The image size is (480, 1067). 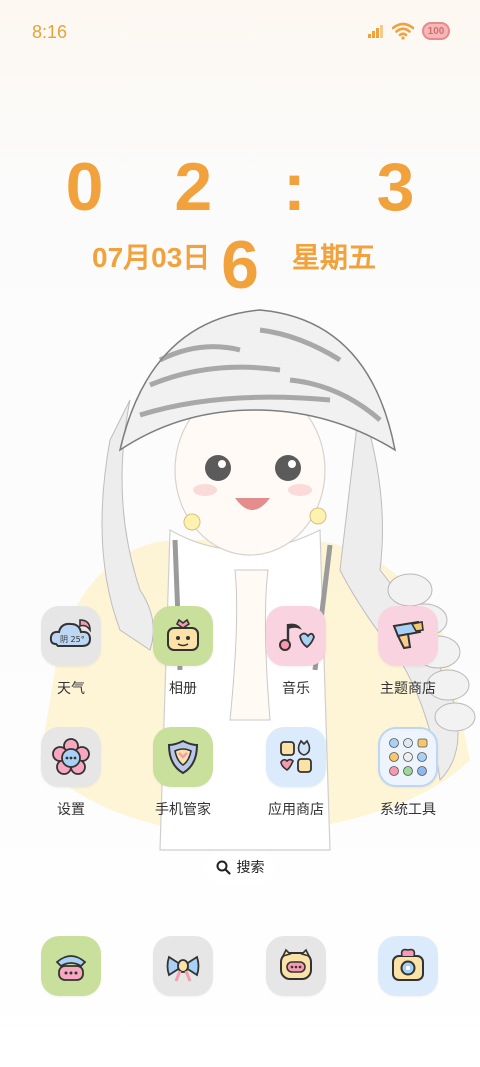 I want to click on photo-album-icon, so click(x=183, y=636).